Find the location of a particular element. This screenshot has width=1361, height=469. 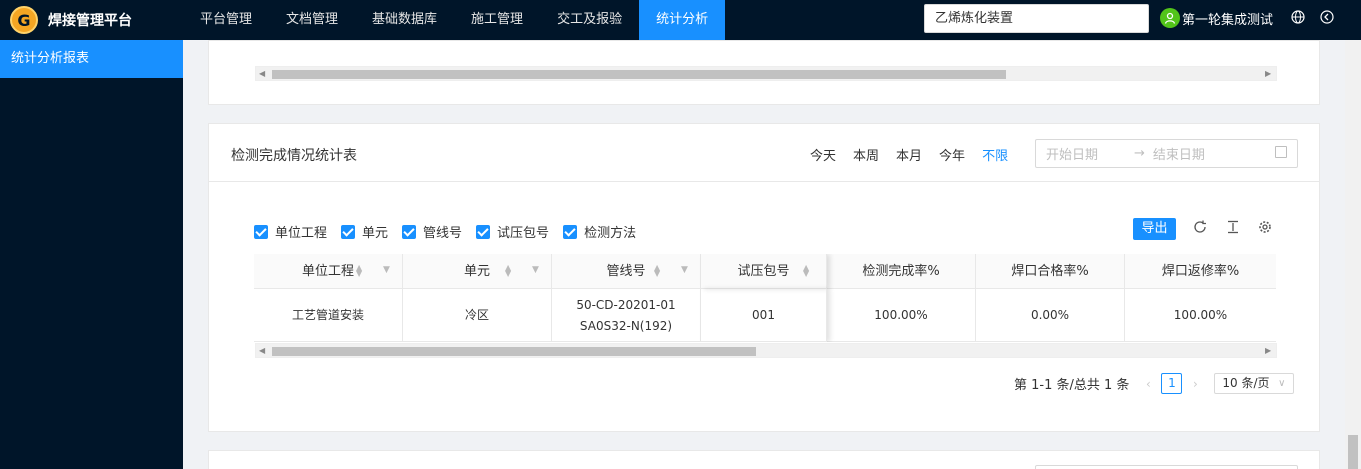

column-title: 焊口合格率% is located at coordinates (1050, 271).